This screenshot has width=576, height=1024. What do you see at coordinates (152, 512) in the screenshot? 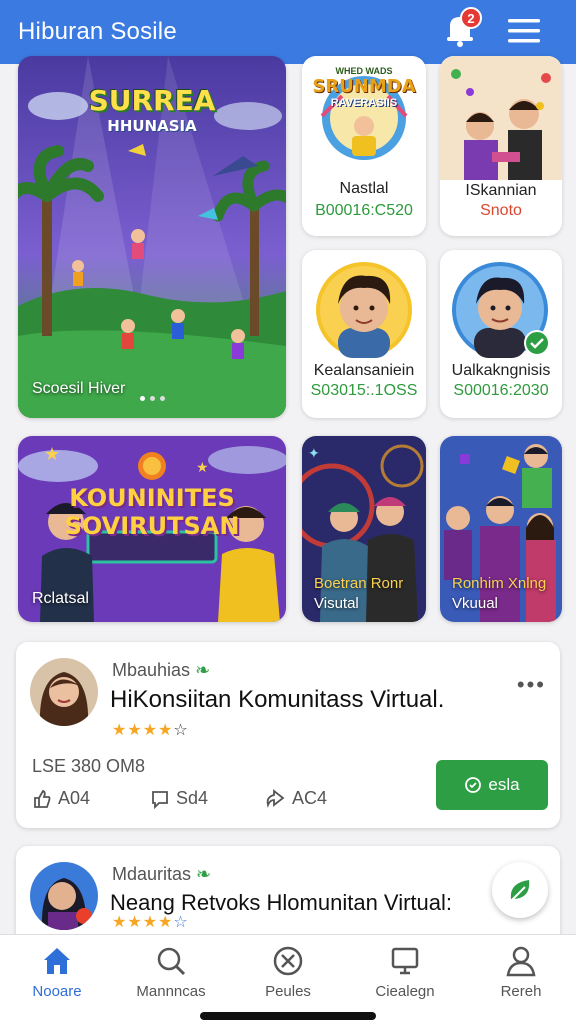
I see `banner-title-art: KOUNINITES SOVIRUTSAN` at bounding box center [152, 512].